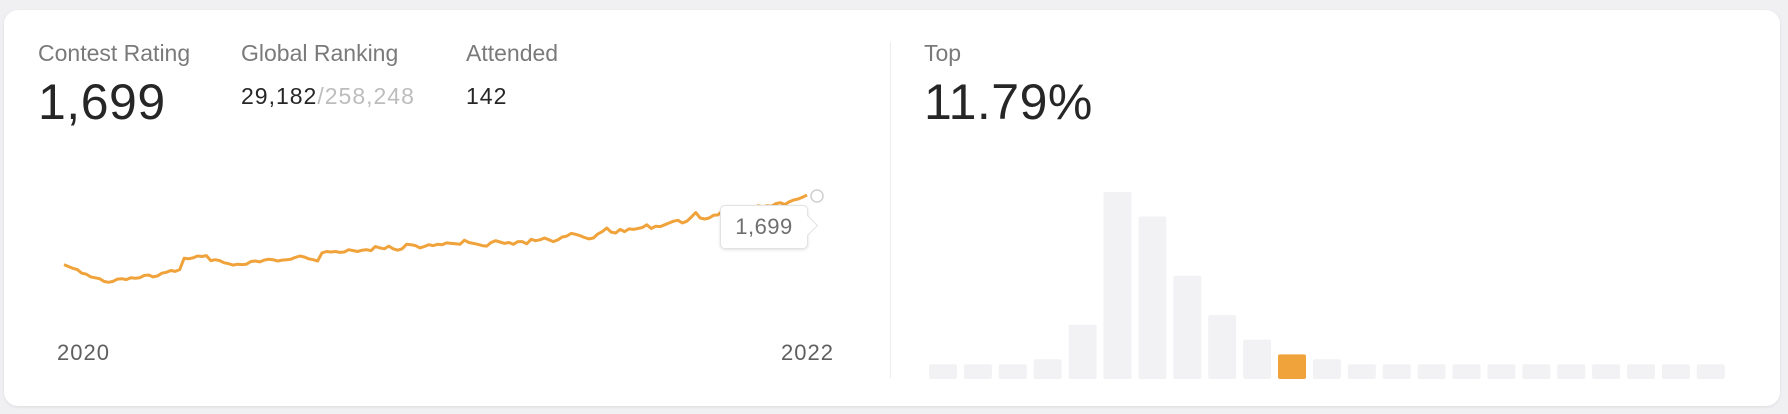 The height and width of the screenshot is (414, 1788). Describe the element at coordinates (435, 238) in the screenshot. I see `rating-series-line` at that location.